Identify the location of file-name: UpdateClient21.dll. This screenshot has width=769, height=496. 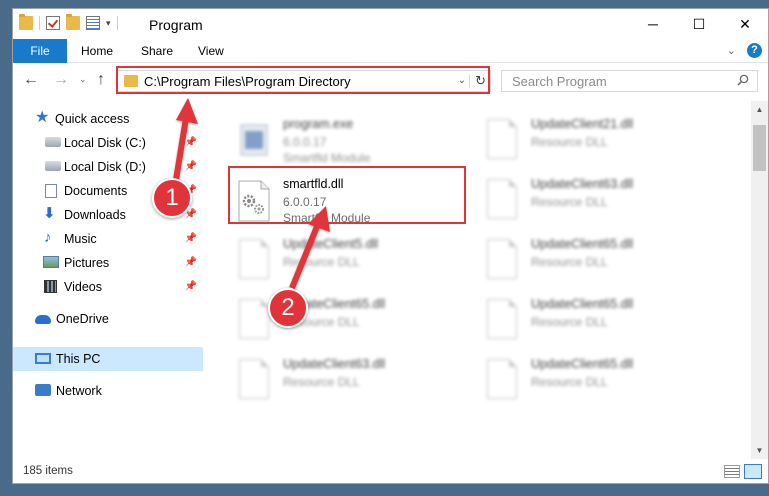
(582, 124).